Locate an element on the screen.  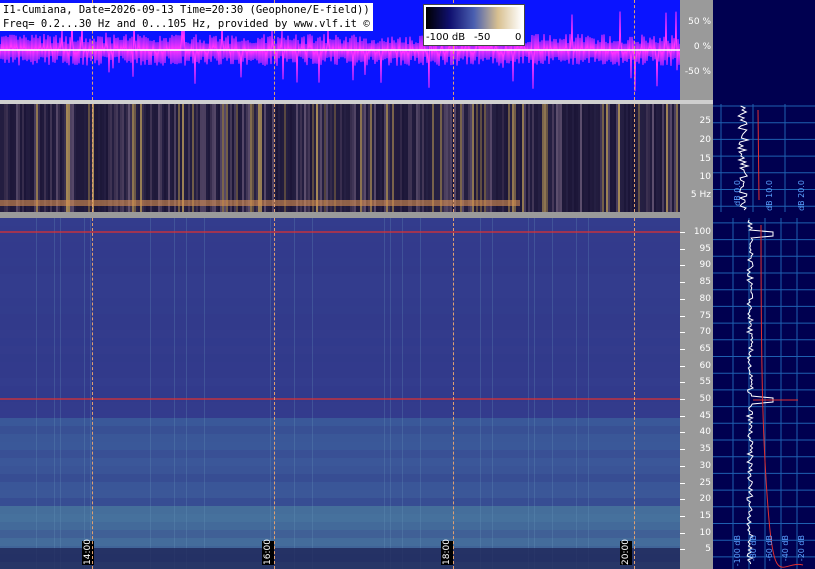
colorbar-label: -100 dB is located at coordinates (446, 37).